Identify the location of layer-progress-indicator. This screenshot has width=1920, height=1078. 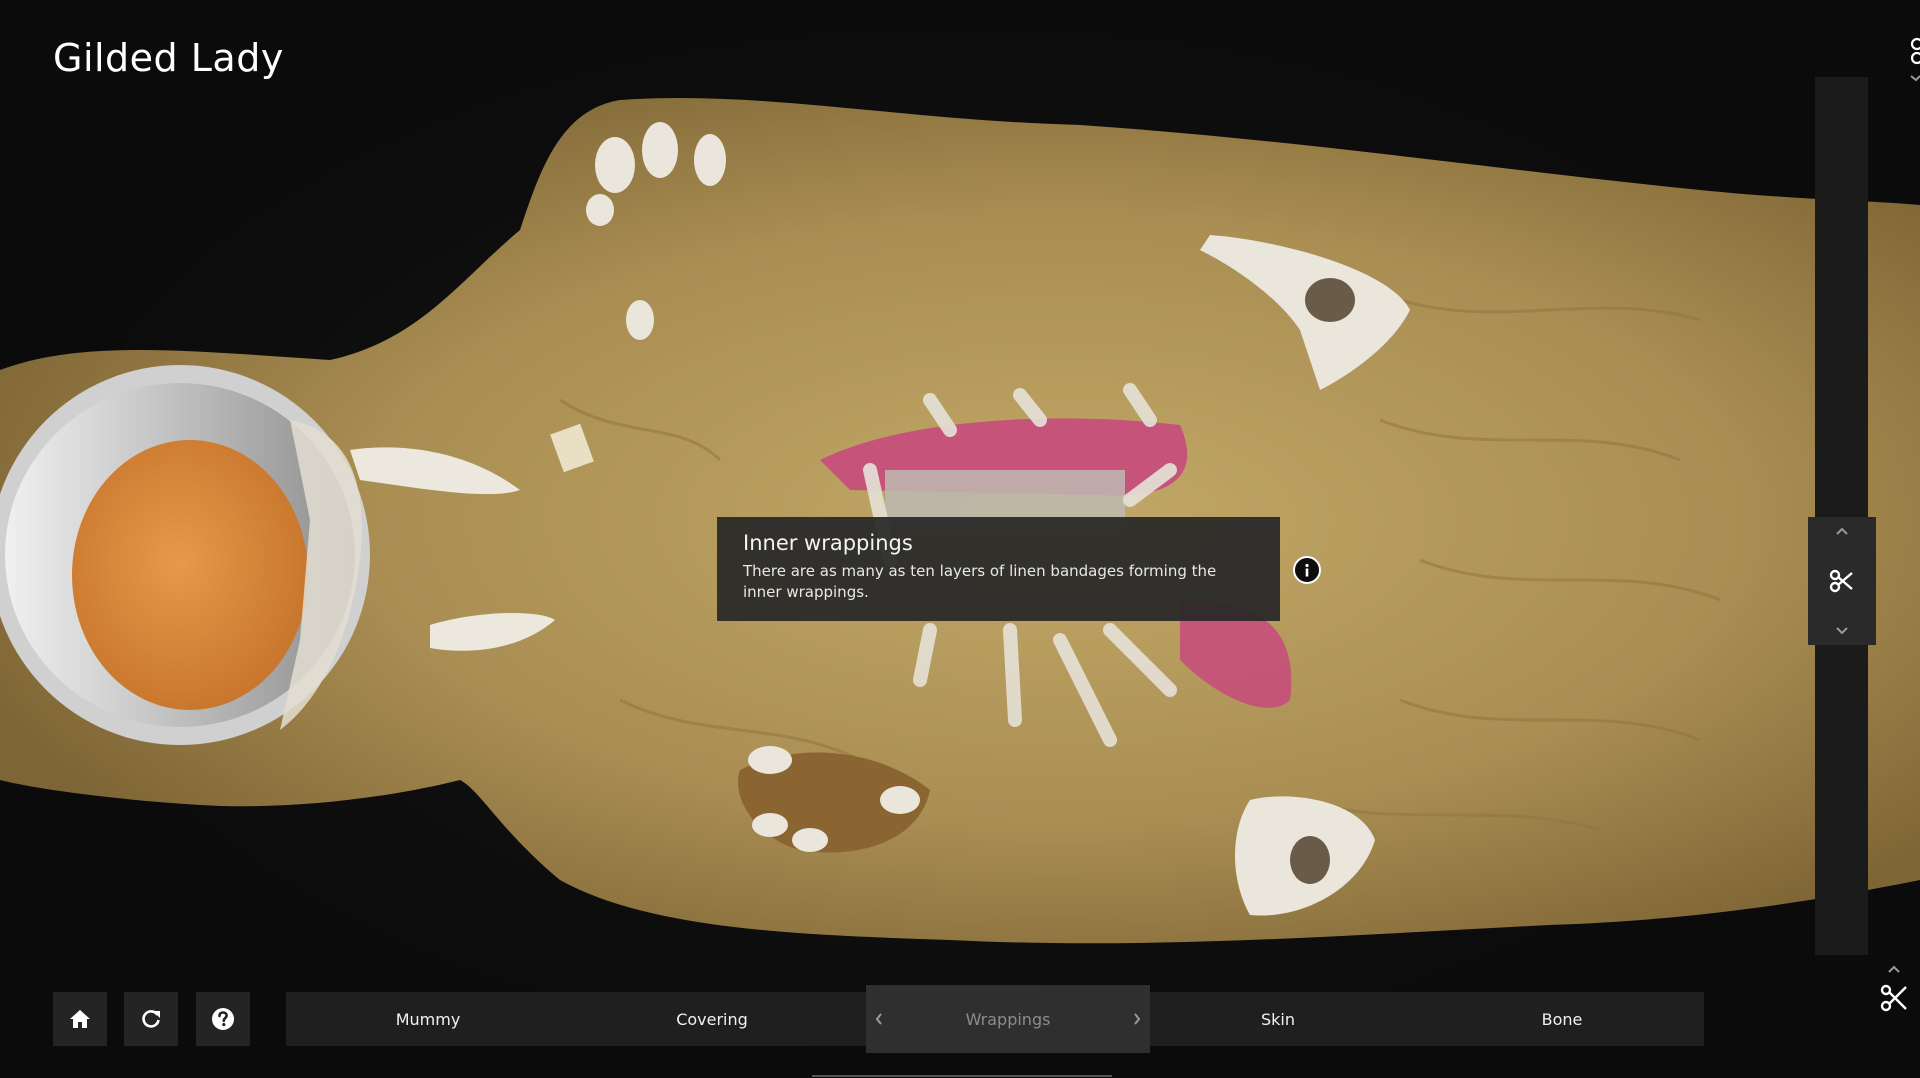
(962, 1076).